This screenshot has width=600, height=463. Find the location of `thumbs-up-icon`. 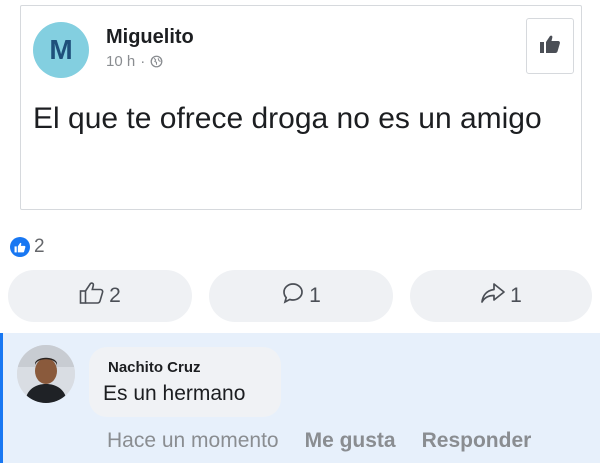

thumbs-up-icon is located at coordinates (550, 46).